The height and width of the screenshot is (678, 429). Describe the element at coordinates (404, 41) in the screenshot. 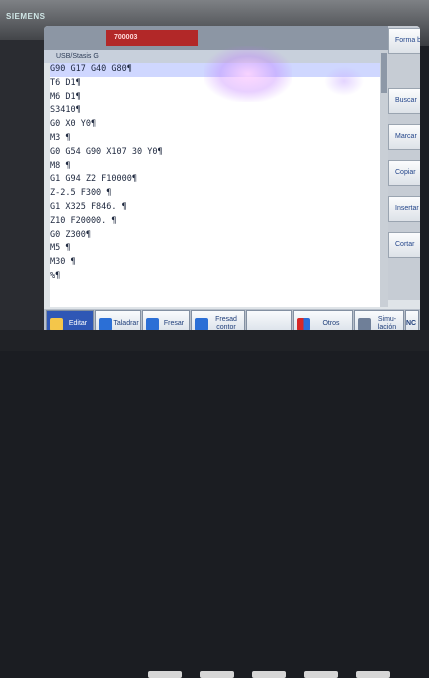

I see `softkey-form-block: Forma bloque` at that location.